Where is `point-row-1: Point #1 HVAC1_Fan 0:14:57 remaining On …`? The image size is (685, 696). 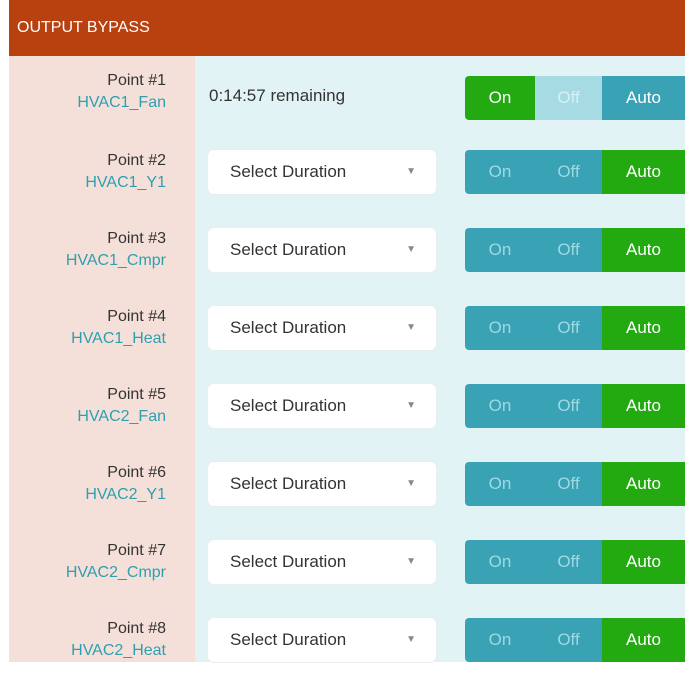
point-row-1: Point #1 HVAC1_Fan 0:14:57 remaining On … is located at coordinates (347, 109).